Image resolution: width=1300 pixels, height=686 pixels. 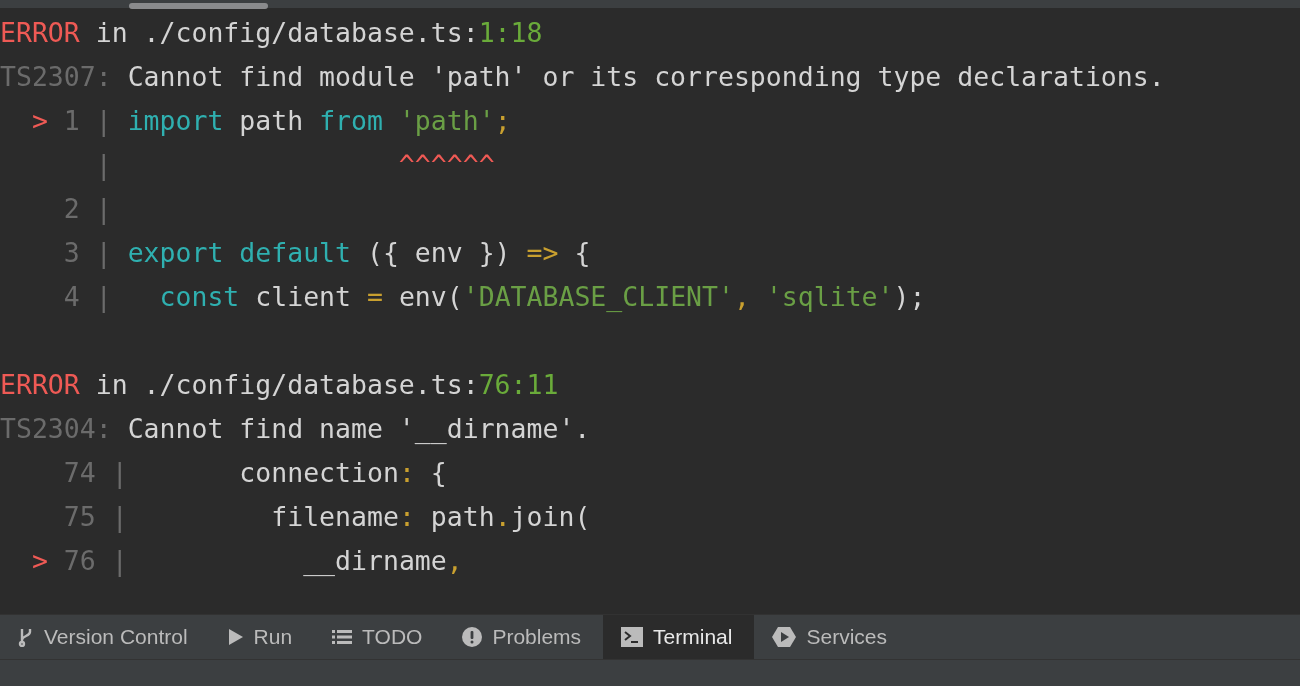 What do you see at coordinates (271, 33) in the screenshot?
I see `terminal-line: ERROR in ./config/database.ts:1:18` at bounding box center [271, 33].